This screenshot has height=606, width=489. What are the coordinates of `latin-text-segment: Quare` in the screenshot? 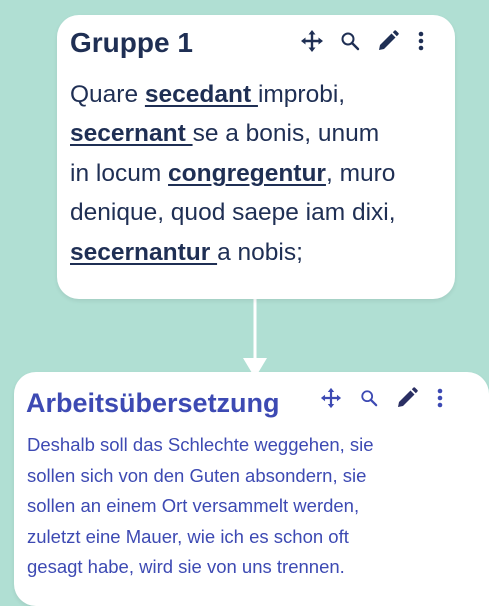 It's located at (107, 94).